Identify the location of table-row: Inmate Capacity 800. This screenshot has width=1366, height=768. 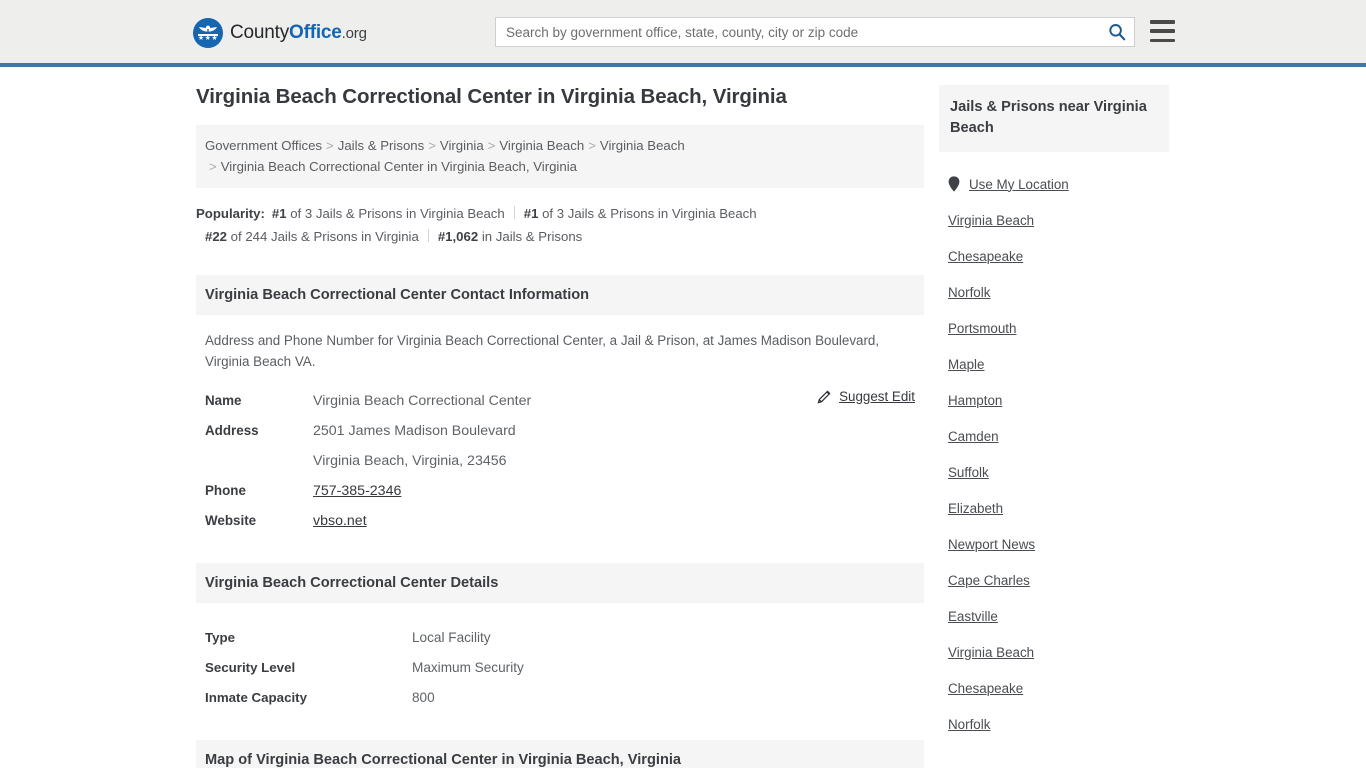
(560, 698).